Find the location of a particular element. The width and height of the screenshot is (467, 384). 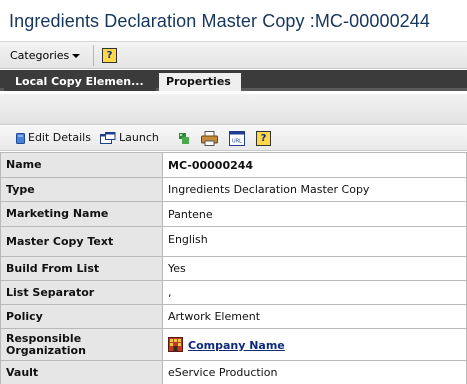

property-value: , is located at coordinates (314, 292).